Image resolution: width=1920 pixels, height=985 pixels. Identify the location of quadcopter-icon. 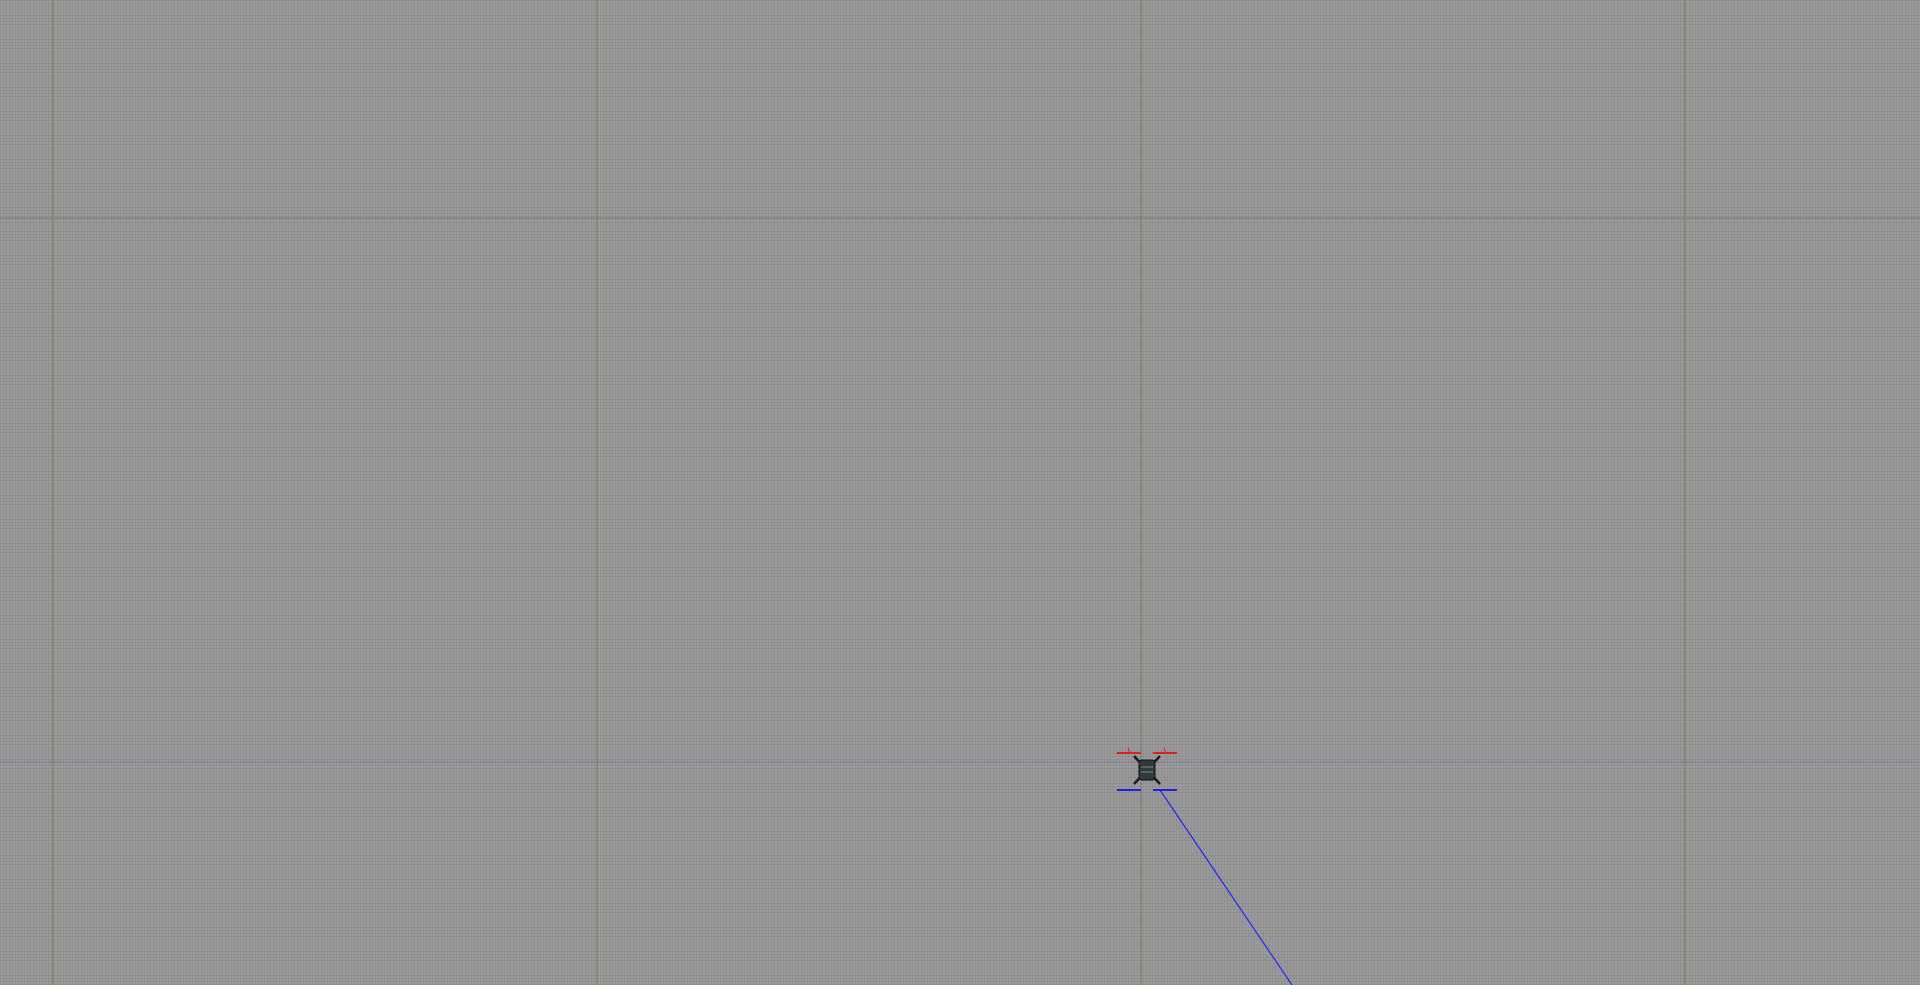
(1147, 769).